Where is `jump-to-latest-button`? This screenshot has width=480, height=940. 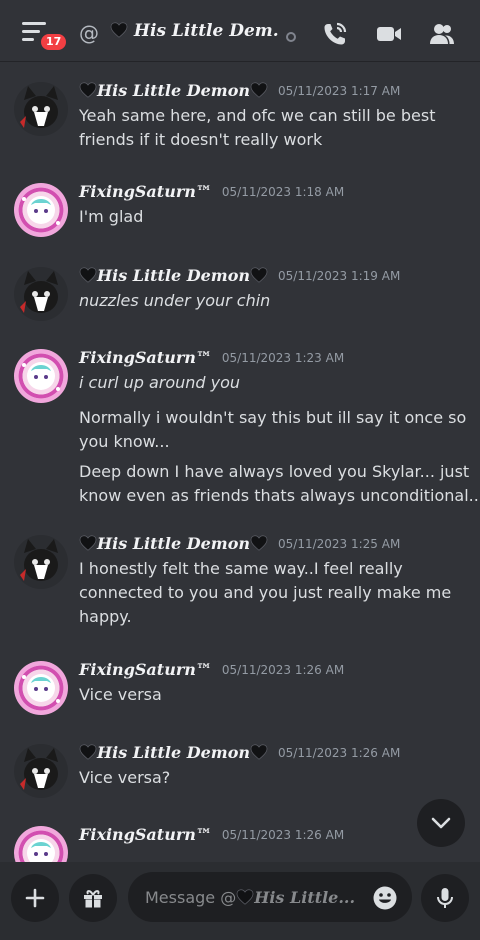 jump-to-latest-button is located at coordinates (441, 823).